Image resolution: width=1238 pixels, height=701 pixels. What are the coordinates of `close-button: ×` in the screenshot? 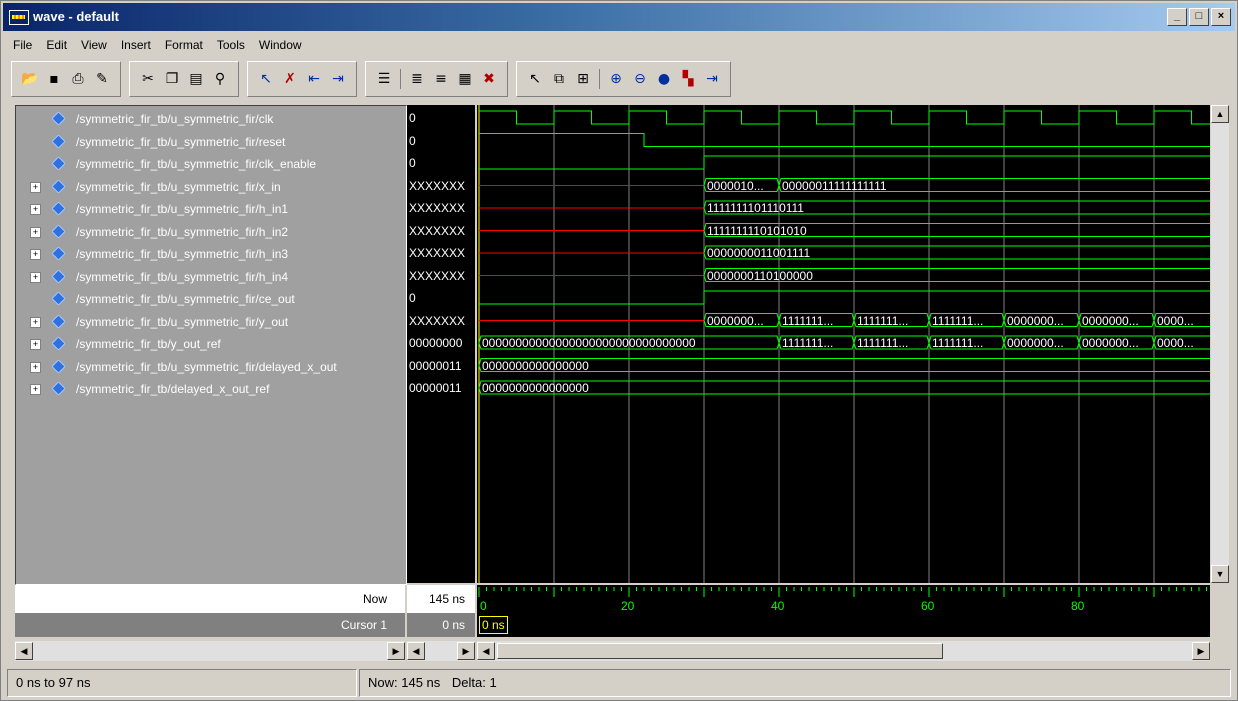 It's located at (1221, 17).